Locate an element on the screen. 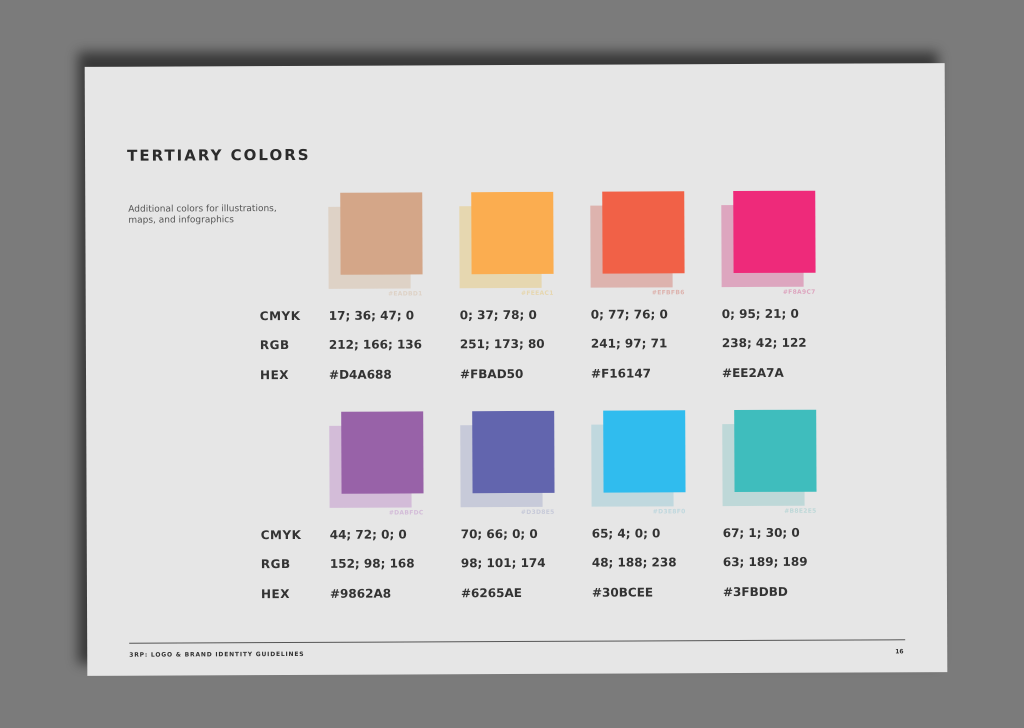 The width and height of the screenshot is (1024, 728). cmyk-value: 0; 95; 21; 0 is located at coordinates (760, 314).